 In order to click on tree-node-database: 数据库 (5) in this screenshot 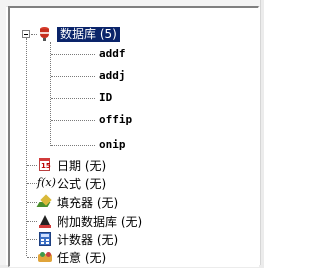, I will do `click(78, 34)`.